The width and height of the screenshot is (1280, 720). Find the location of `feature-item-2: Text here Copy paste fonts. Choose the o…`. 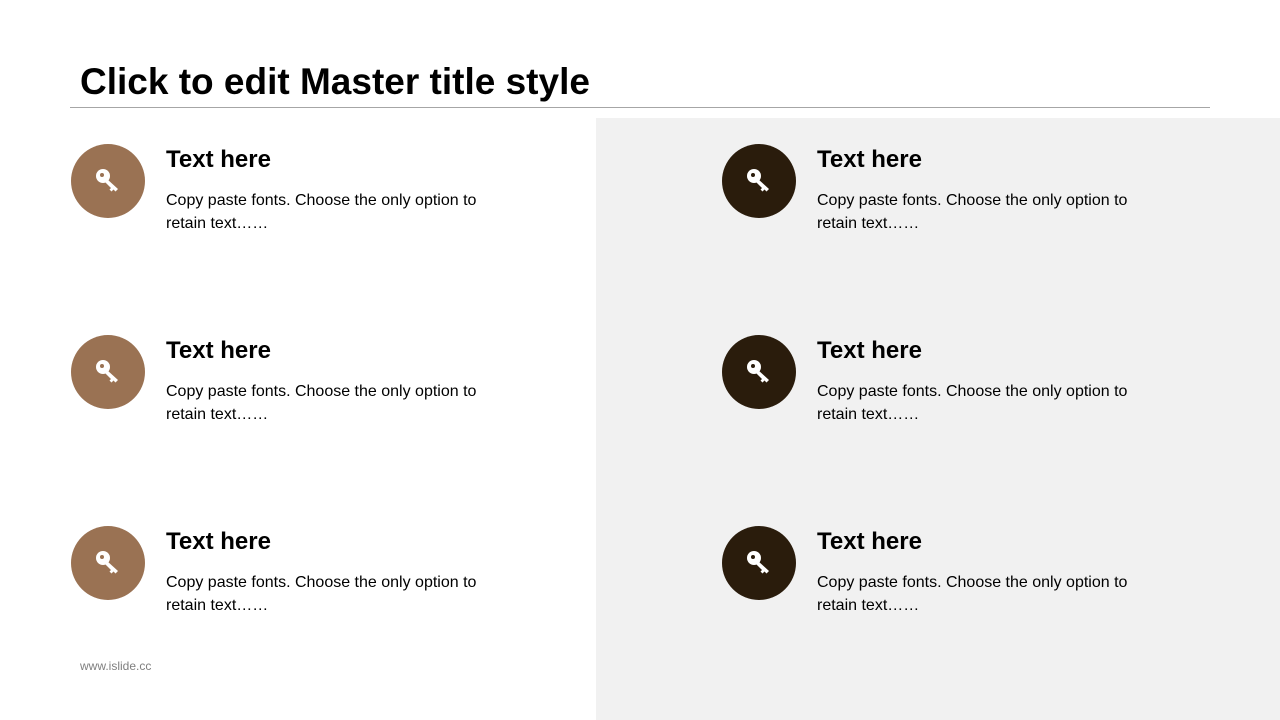

feature-item-2: Text here Copy paste fonts. Choose the o… is located at coordinates (301, 385).